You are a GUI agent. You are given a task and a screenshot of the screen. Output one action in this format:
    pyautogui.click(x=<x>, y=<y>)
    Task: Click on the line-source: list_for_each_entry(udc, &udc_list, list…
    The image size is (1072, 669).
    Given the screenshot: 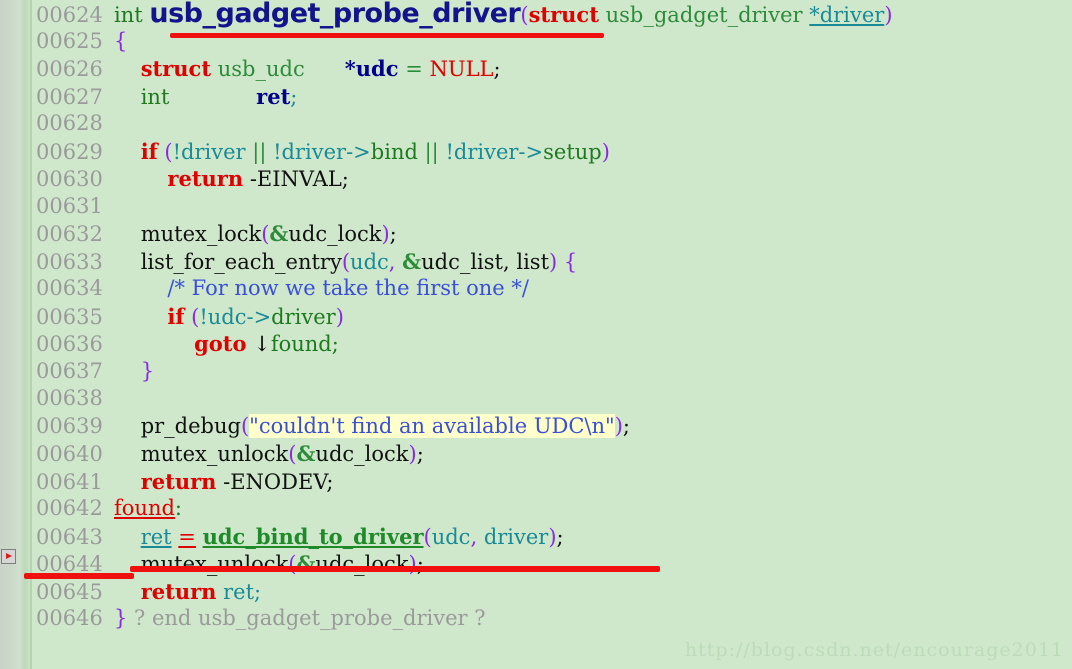 What is the action you would take?
    pyautogui.click(x=346, y=261)
    